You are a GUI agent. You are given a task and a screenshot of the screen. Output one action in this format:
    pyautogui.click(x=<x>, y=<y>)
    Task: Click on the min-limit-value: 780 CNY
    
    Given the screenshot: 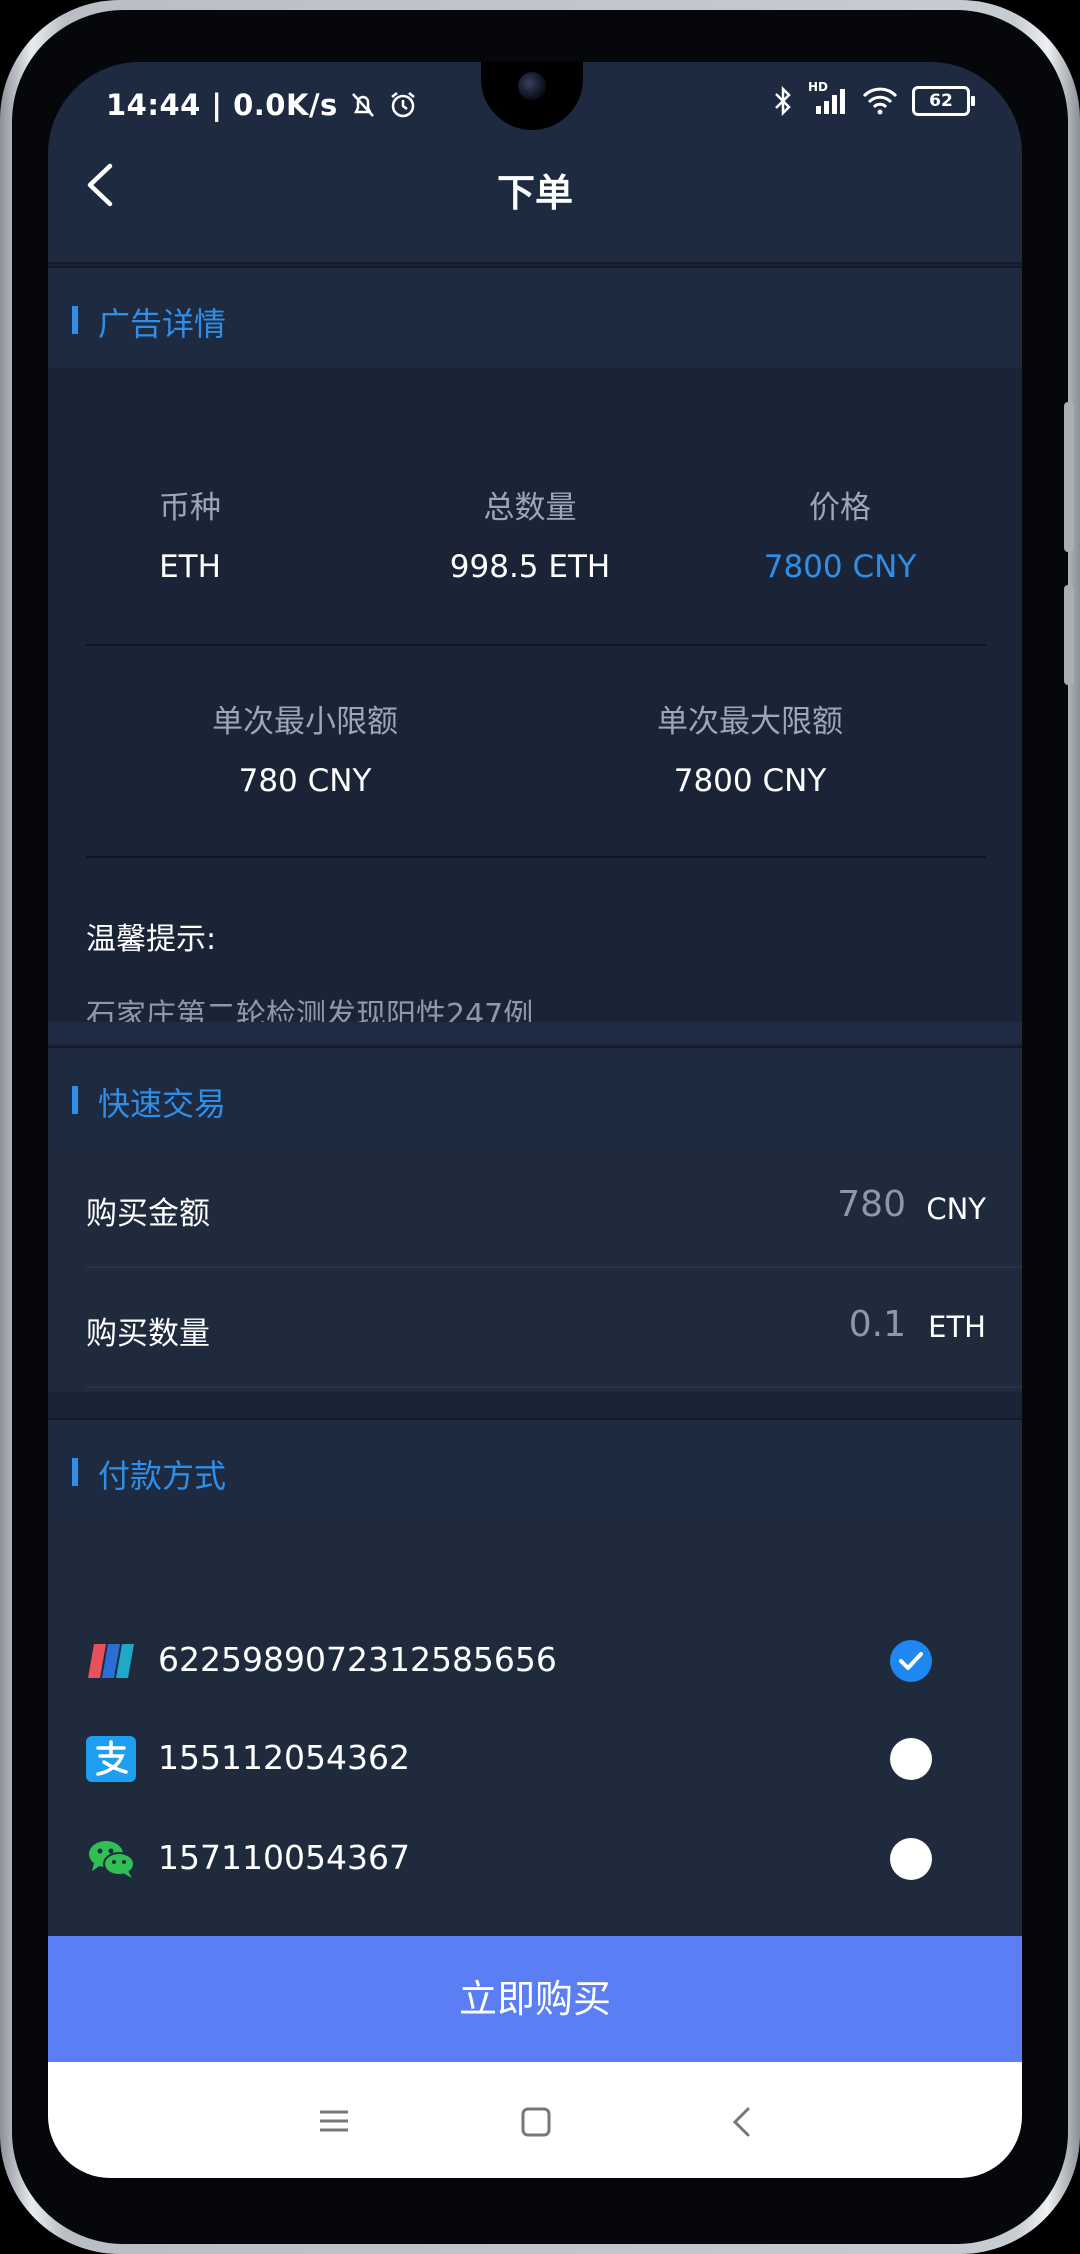 What is the action you would take?
    pyautogui.click(x=305, y=781)
    